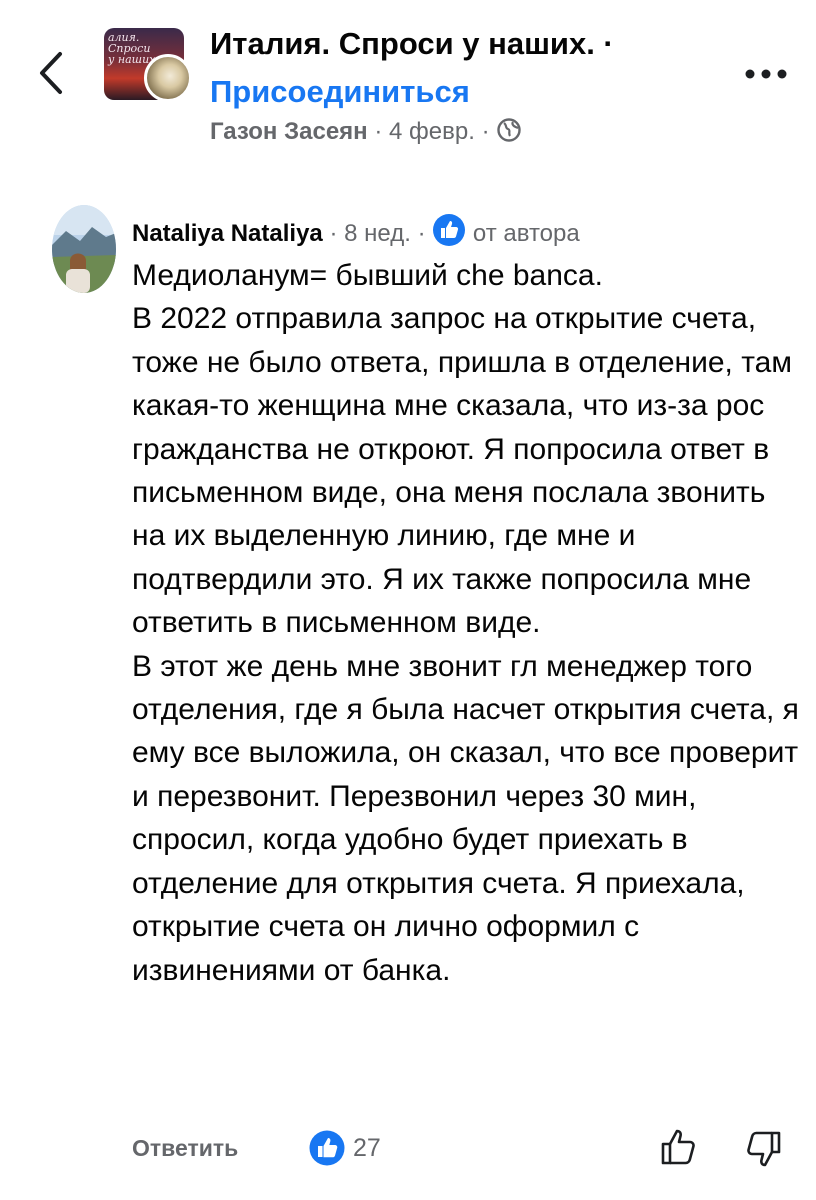 This screenshot has height=1200, width=816. I want to click on group-thumbnail: алия. Спроси у наших, so click(148, 65).